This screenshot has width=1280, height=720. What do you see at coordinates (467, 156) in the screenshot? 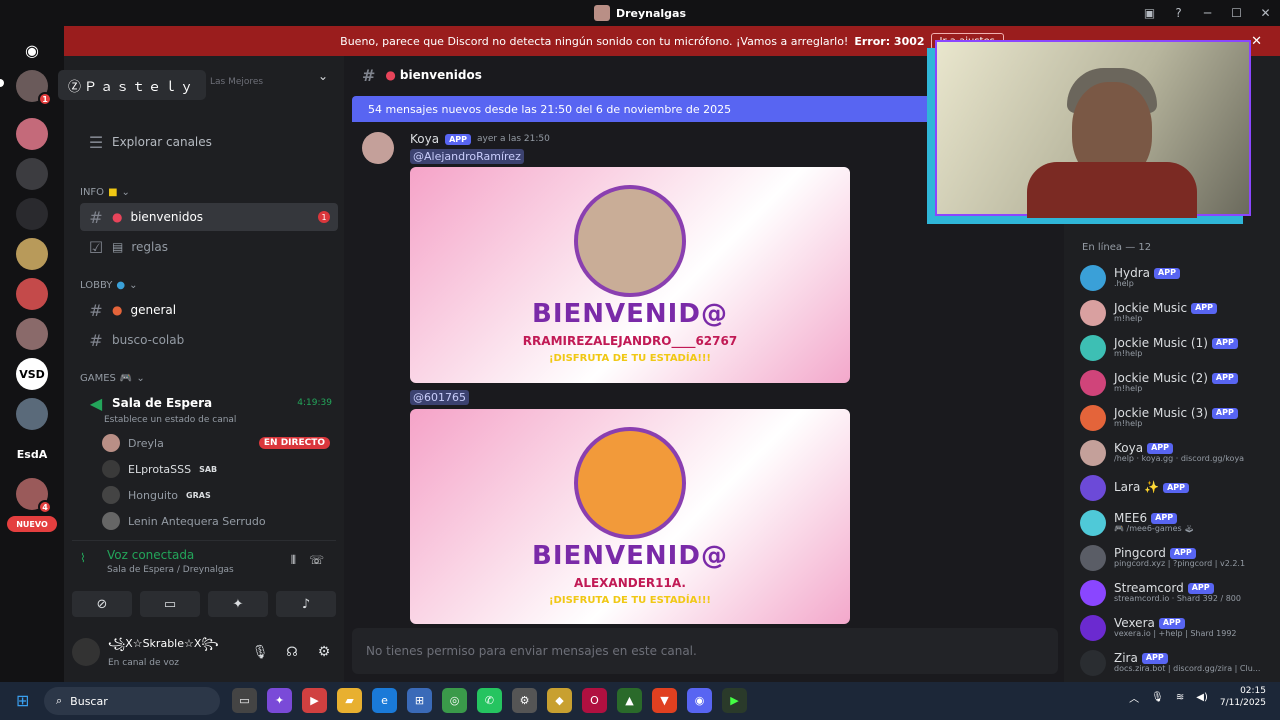
I see `user-mention: @AlejandroRamírez` at bounding box center [467, 156].